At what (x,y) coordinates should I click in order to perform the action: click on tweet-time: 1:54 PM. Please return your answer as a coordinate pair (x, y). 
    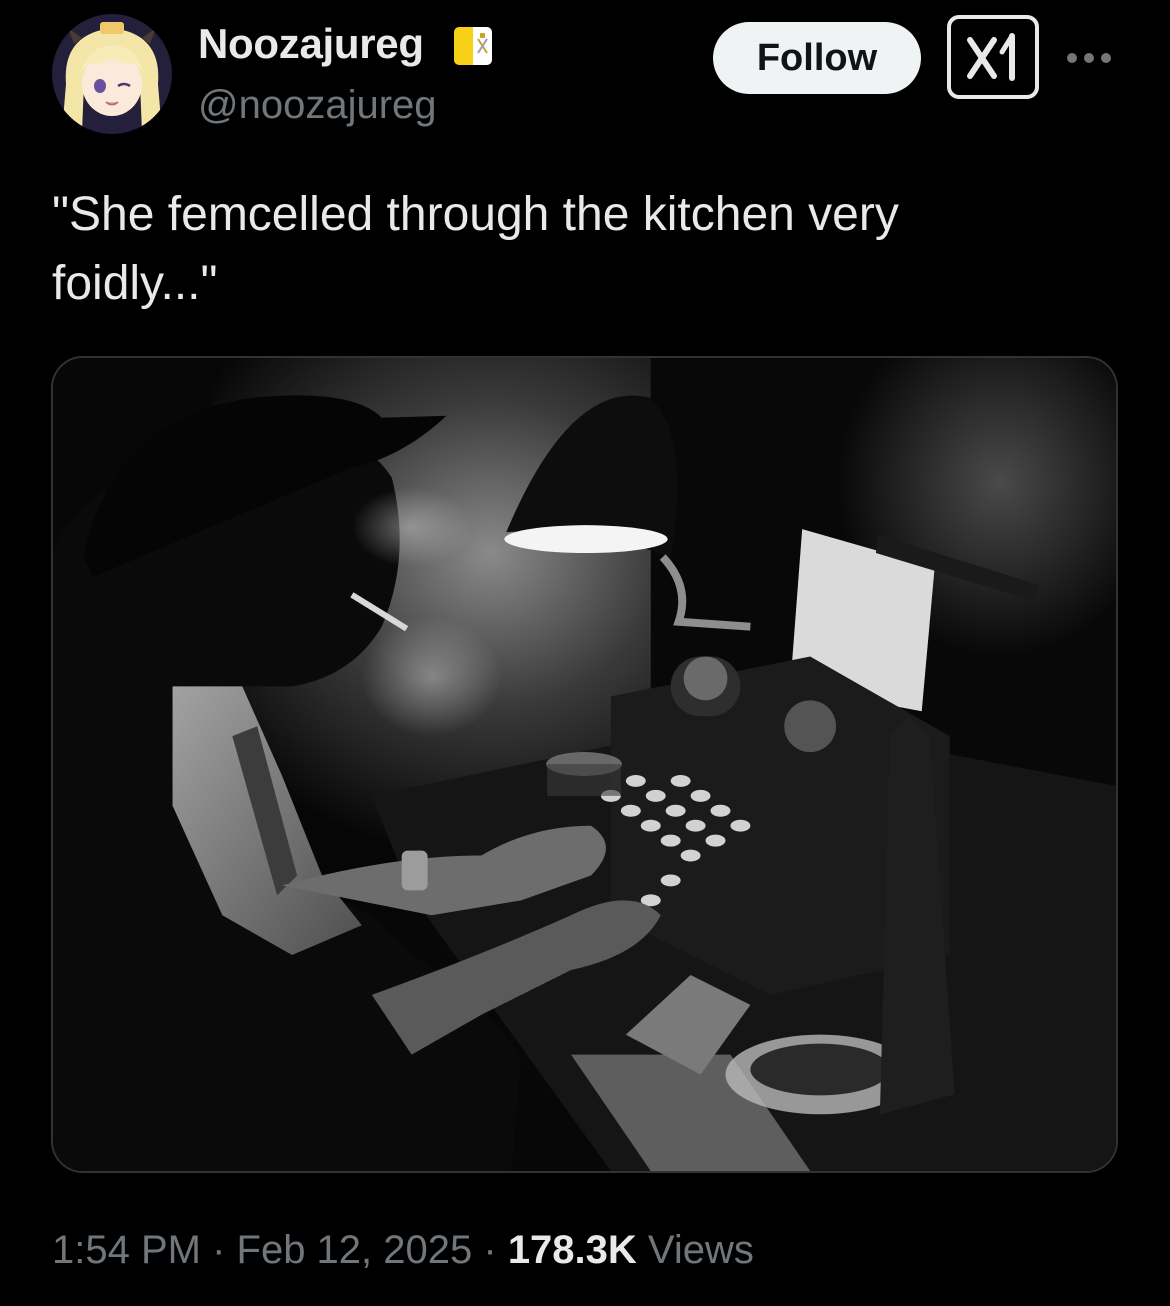
    Looking at the image, I should click on (126, 1250).